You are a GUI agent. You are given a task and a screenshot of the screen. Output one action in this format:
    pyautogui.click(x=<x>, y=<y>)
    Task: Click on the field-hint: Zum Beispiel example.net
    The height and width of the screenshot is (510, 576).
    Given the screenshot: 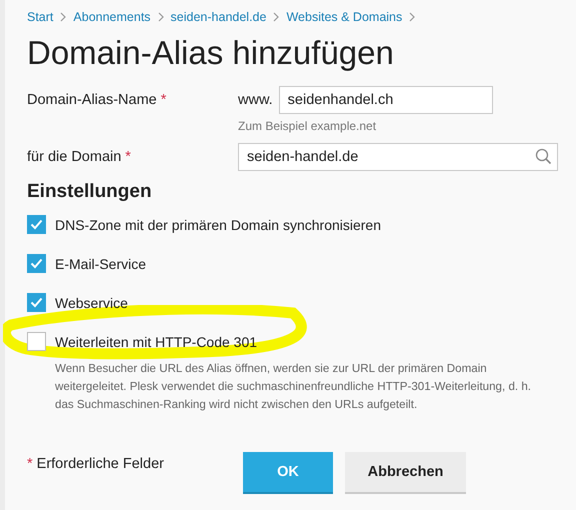 What is the action you would take?
    pyautogui.click(x=307, y=126)
    